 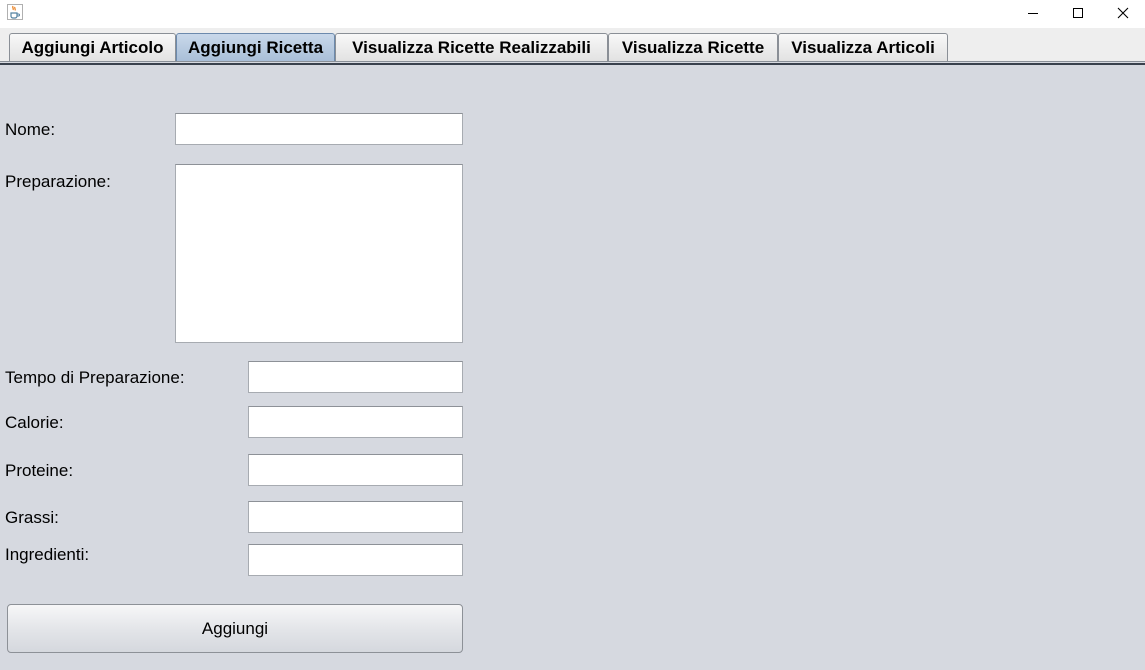 I want to click on proteine-input, so click(x=355, y=470).